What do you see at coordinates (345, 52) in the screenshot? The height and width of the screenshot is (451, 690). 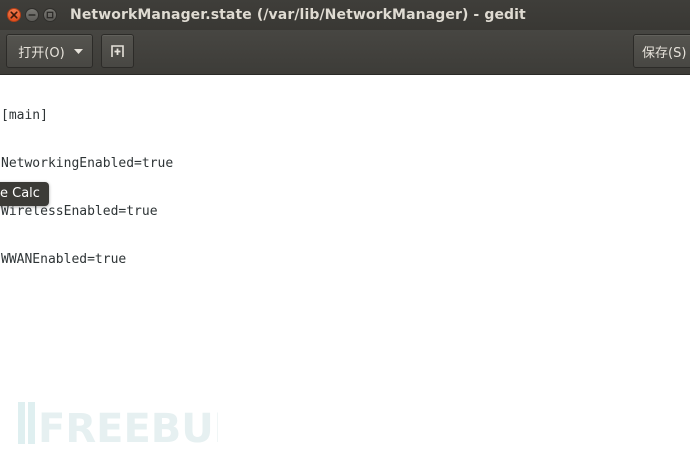 I see `header-toolbar: 打开(O) 保存(S)` at bounding box center [345, 52].